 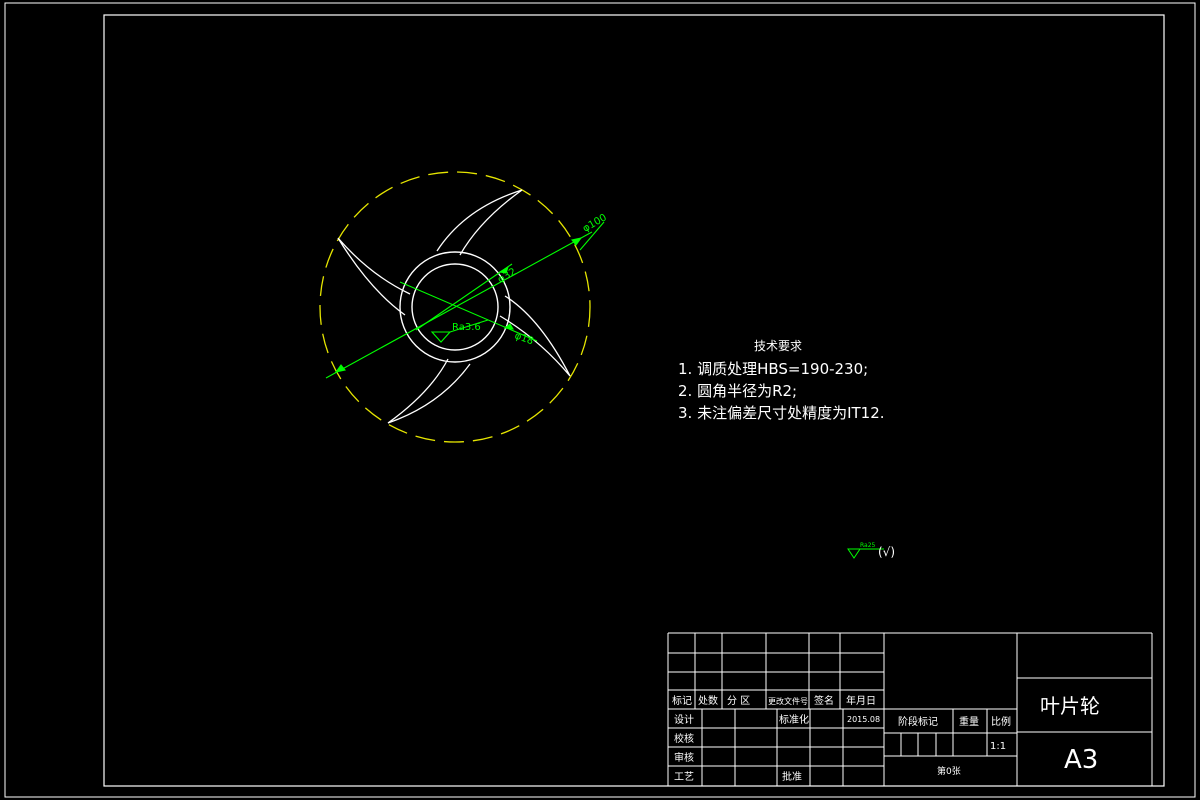 I want to click on part-name: 叶片轮, so click(x=1070, y=706).